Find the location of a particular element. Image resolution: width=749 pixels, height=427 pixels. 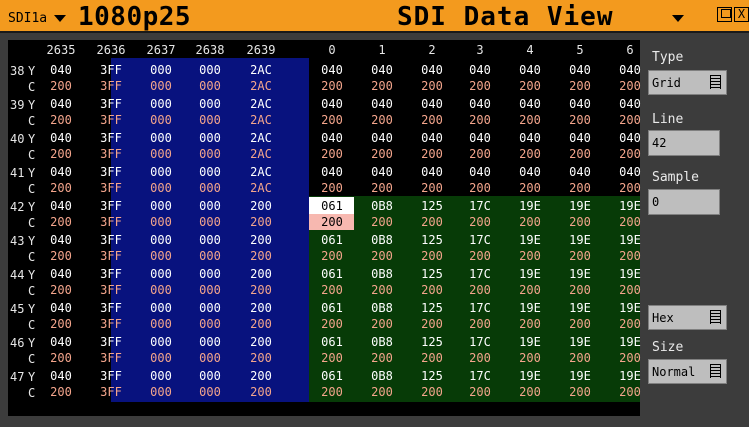

luma-sample-cell: 0B8 is located at coordinates (382, 274).